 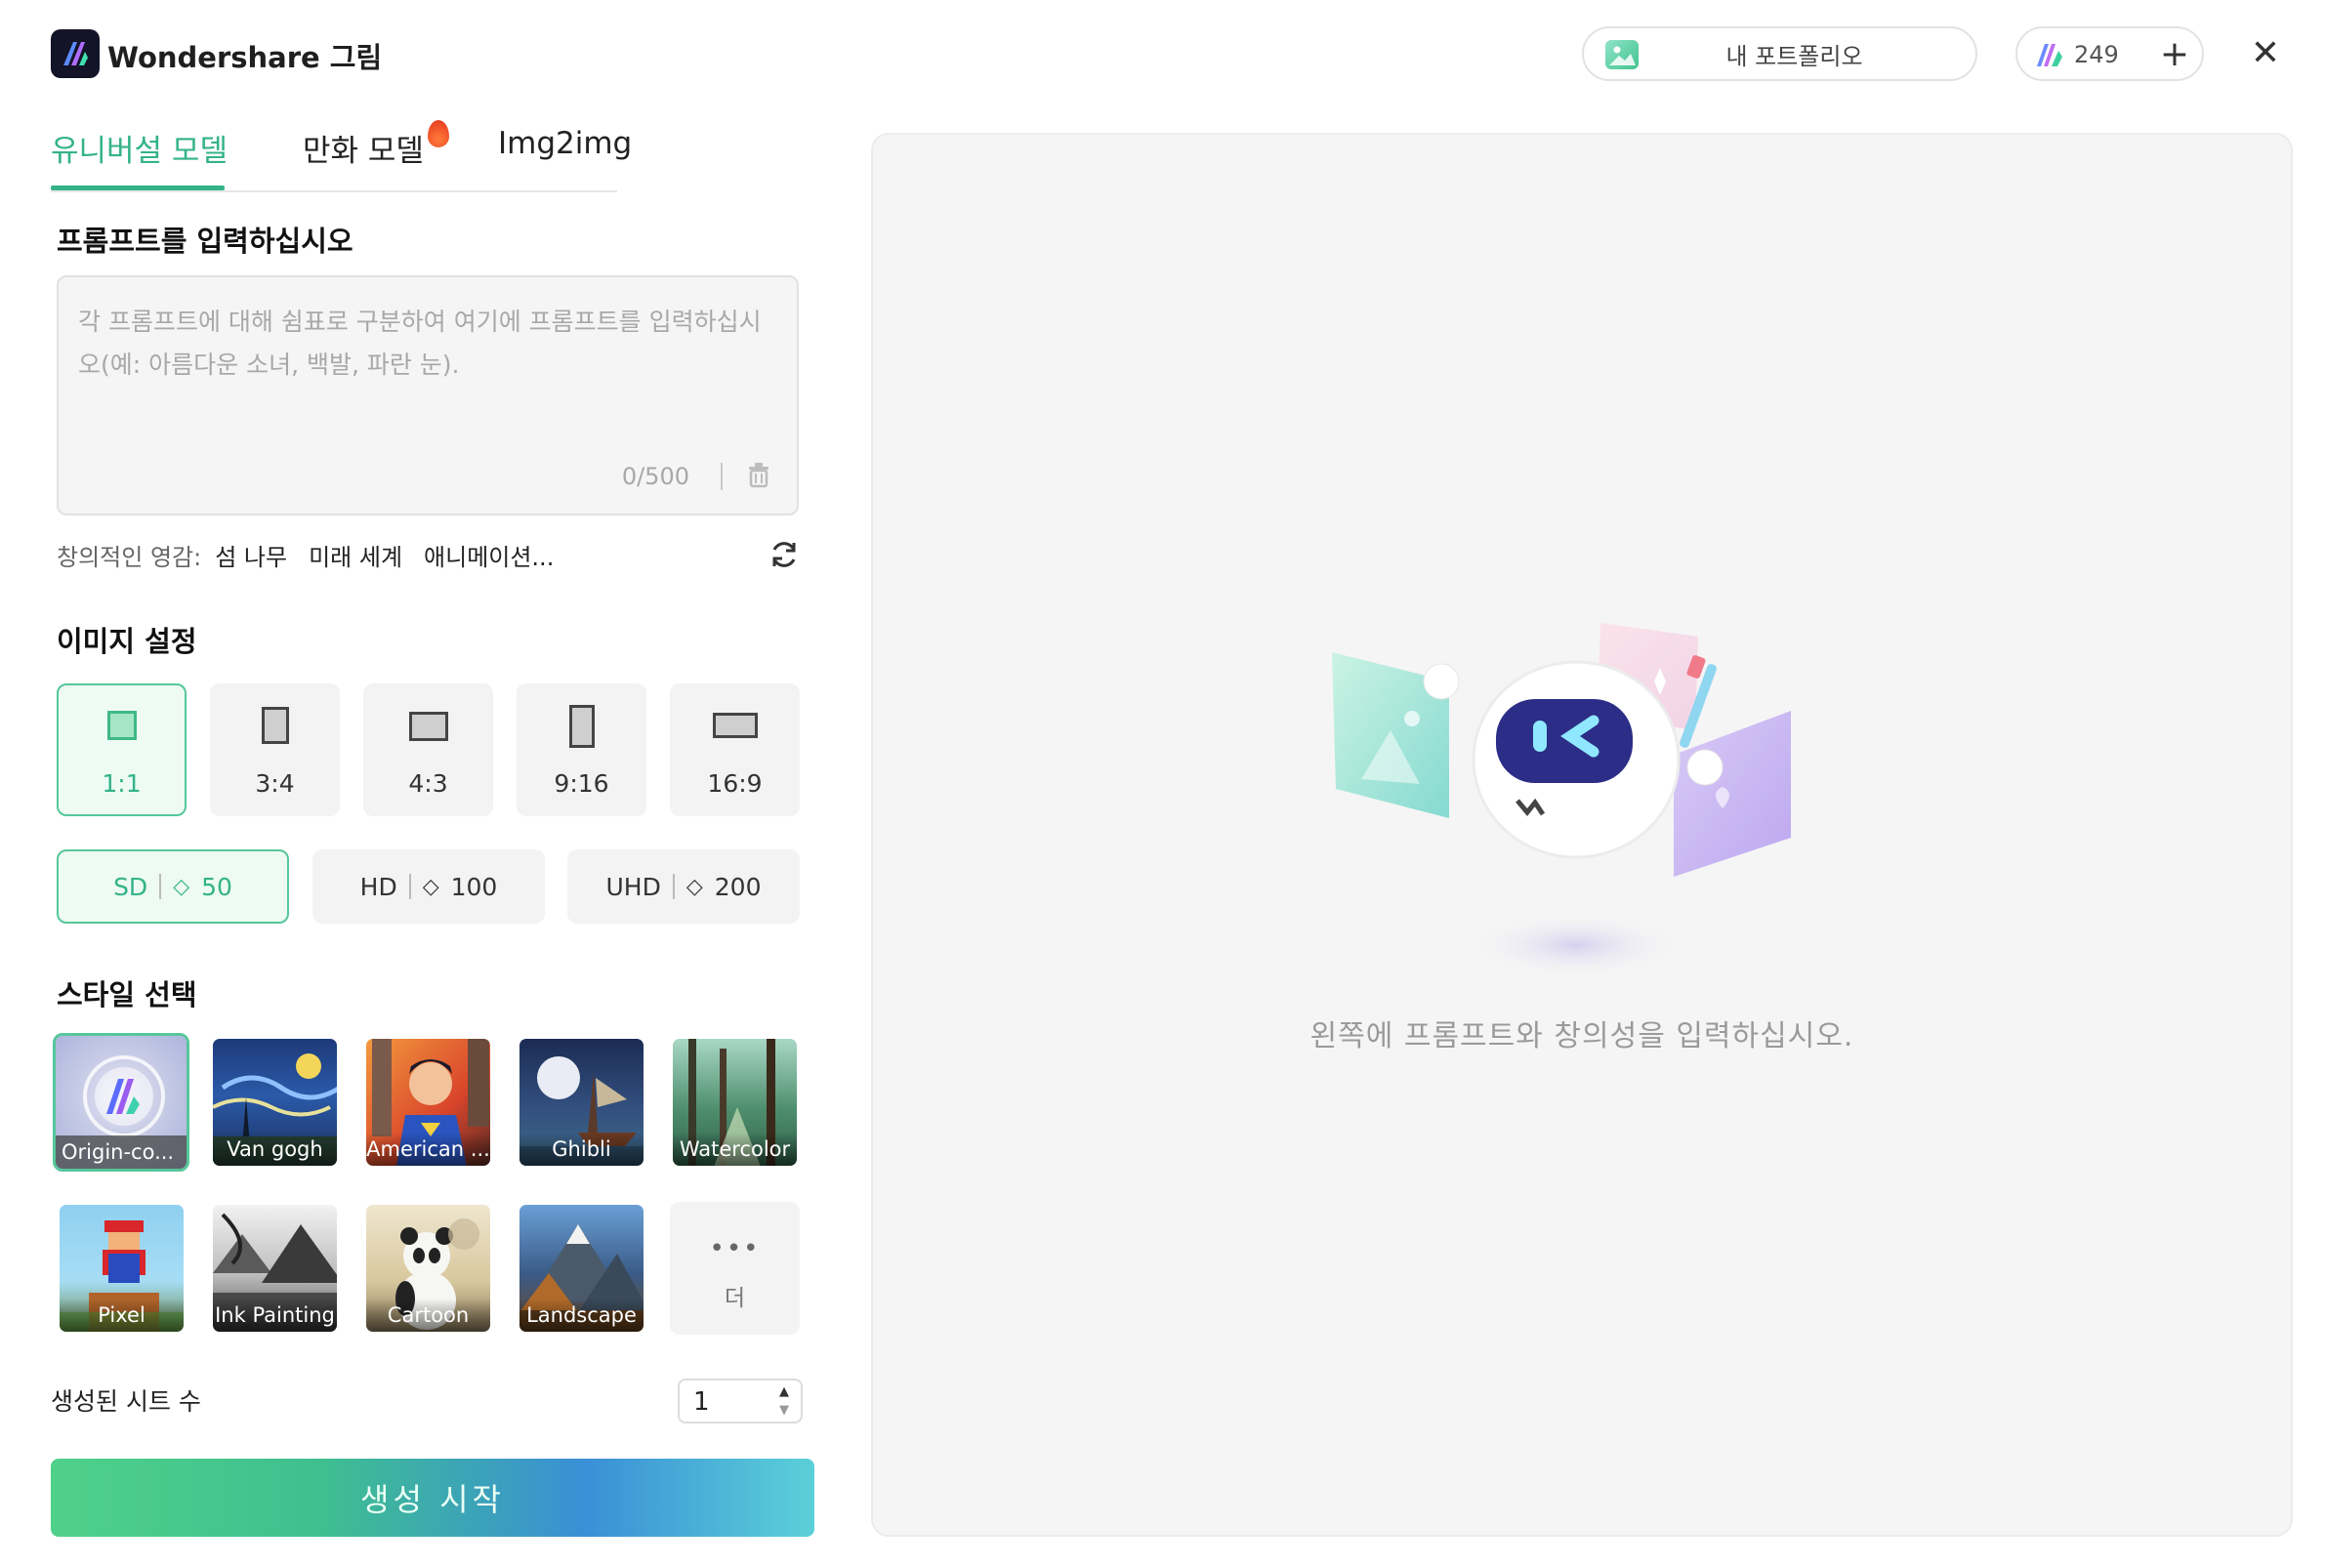 I want to click on prompt-box: 0/500, so click(x=428, y=395).